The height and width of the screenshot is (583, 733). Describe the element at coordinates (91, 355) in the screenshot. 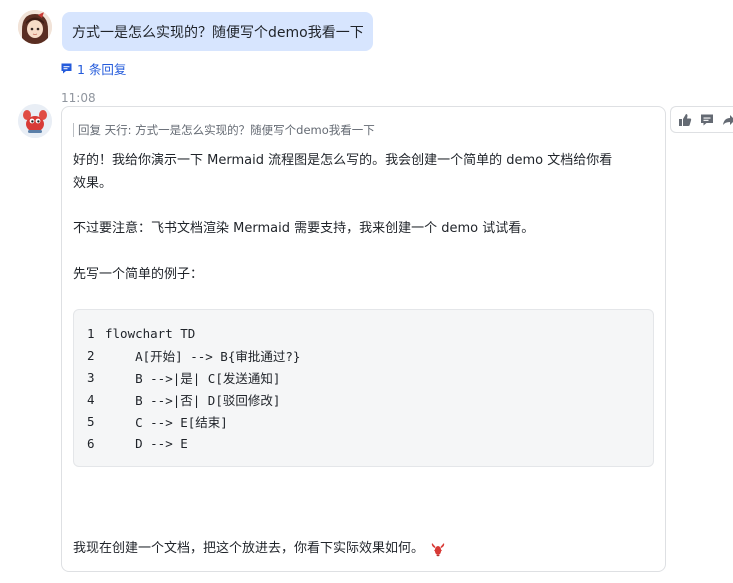

I see `line-number: 2` at that location.